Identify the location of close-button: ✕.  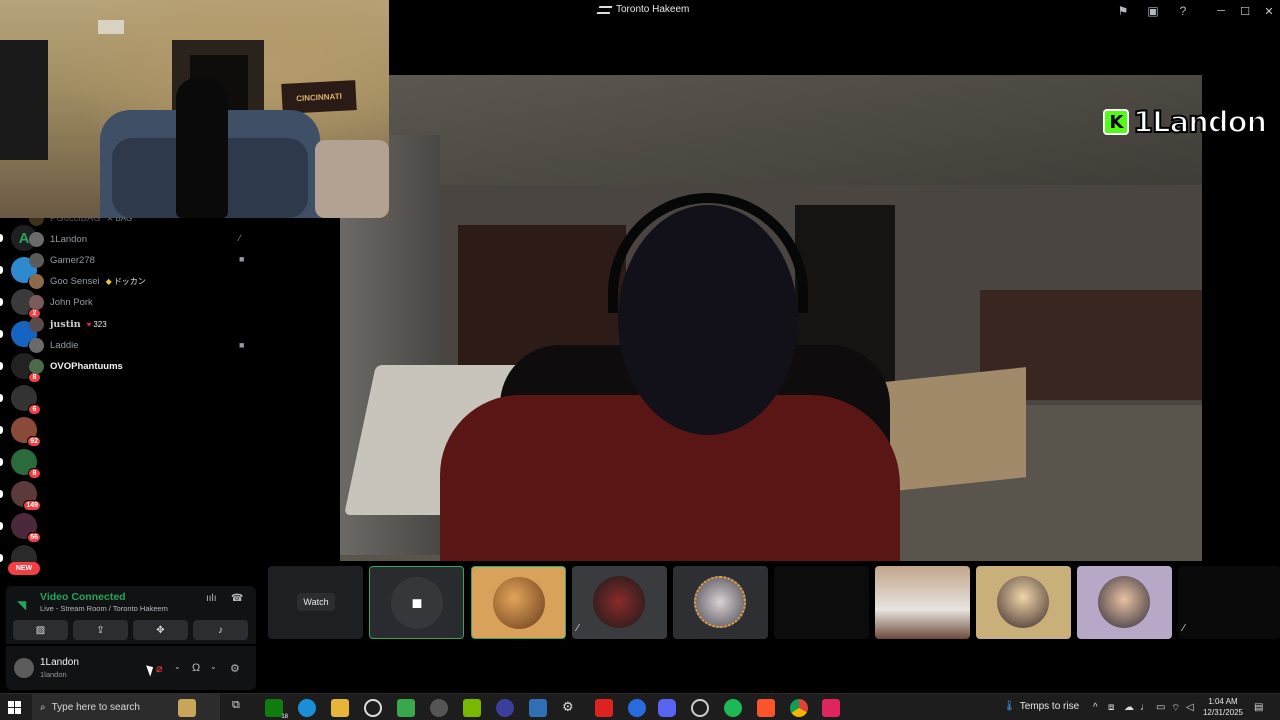
(1269, 11).